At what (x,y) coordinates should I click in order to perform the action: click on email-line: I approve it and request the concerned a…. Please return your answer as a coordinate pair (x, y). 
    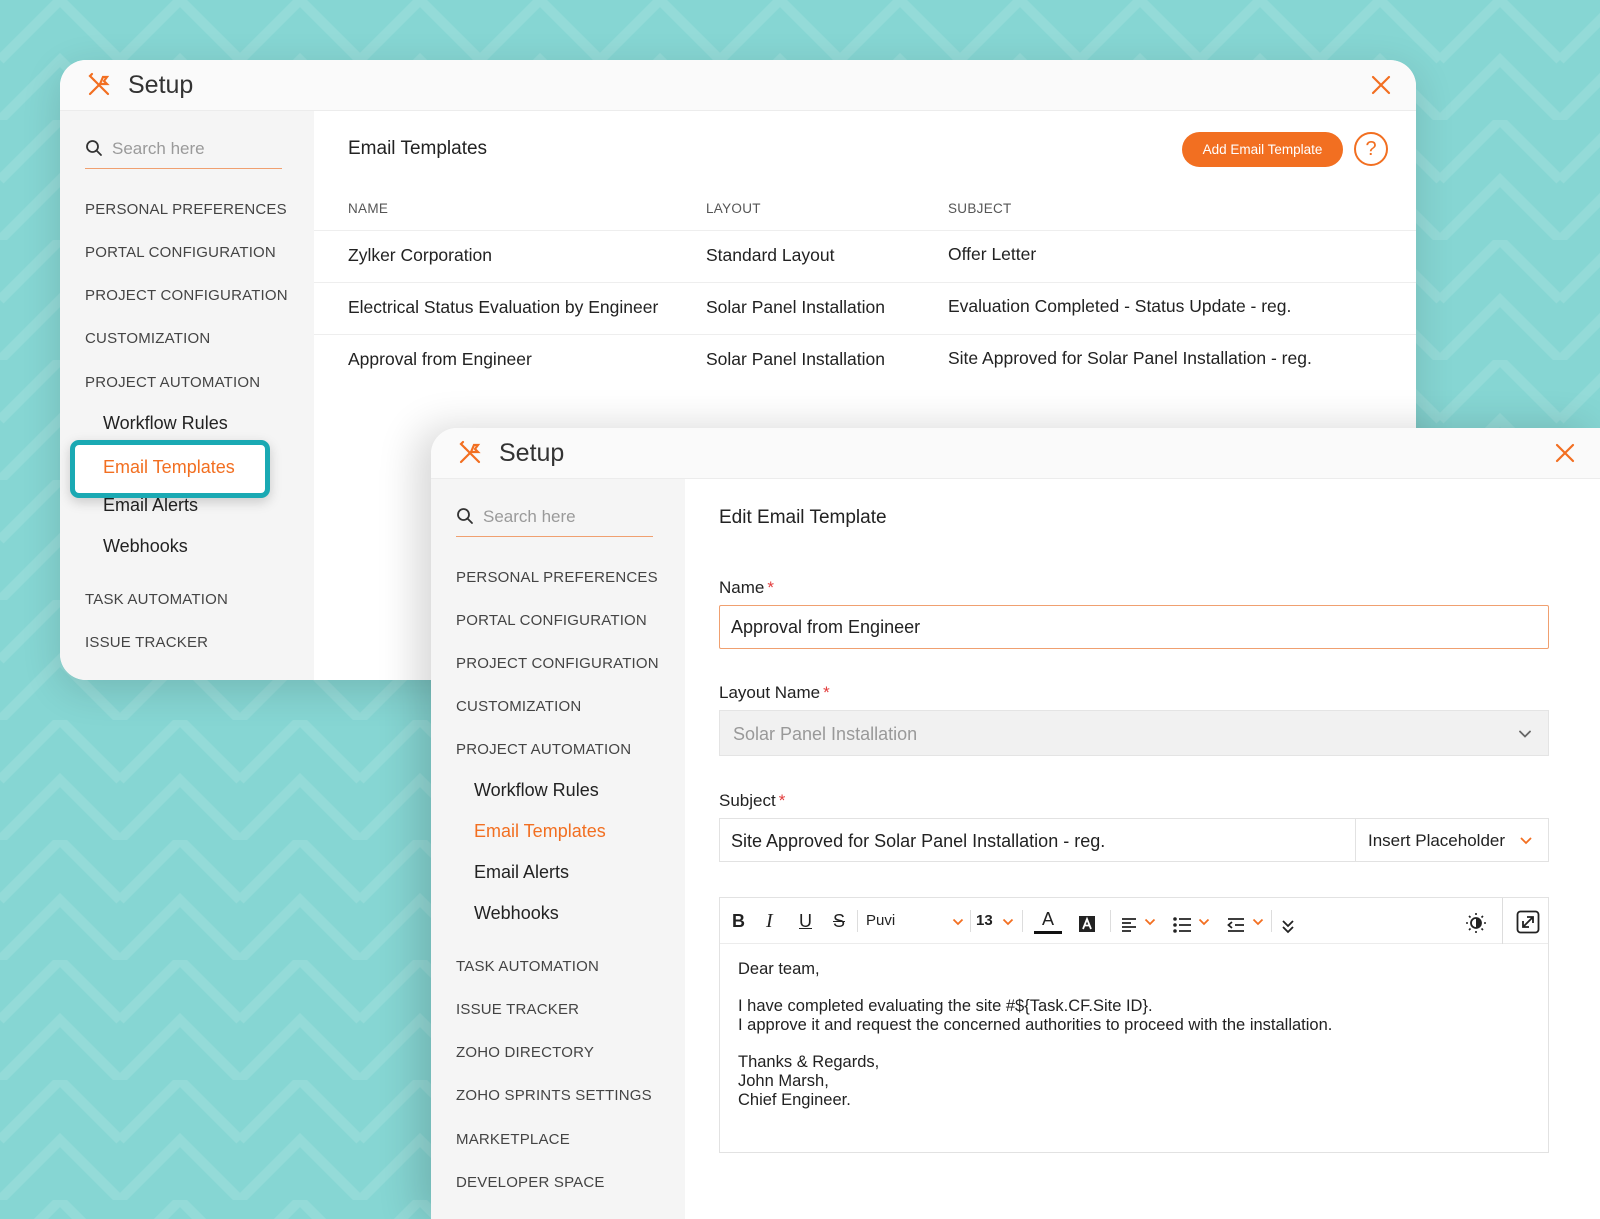
    Looking at the image, I should click on (1035, 1025).